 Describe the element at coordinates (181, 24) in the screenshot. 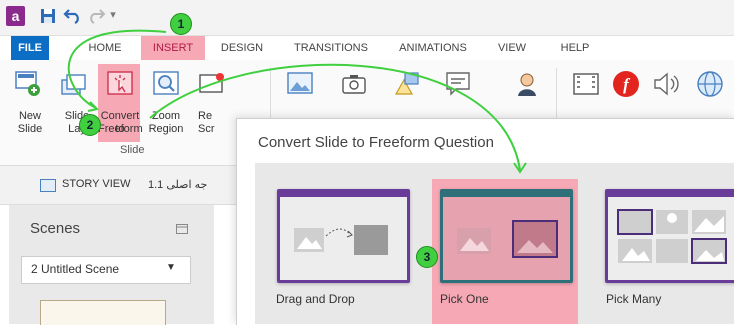

I see `step-badge-1: 1` at that location.